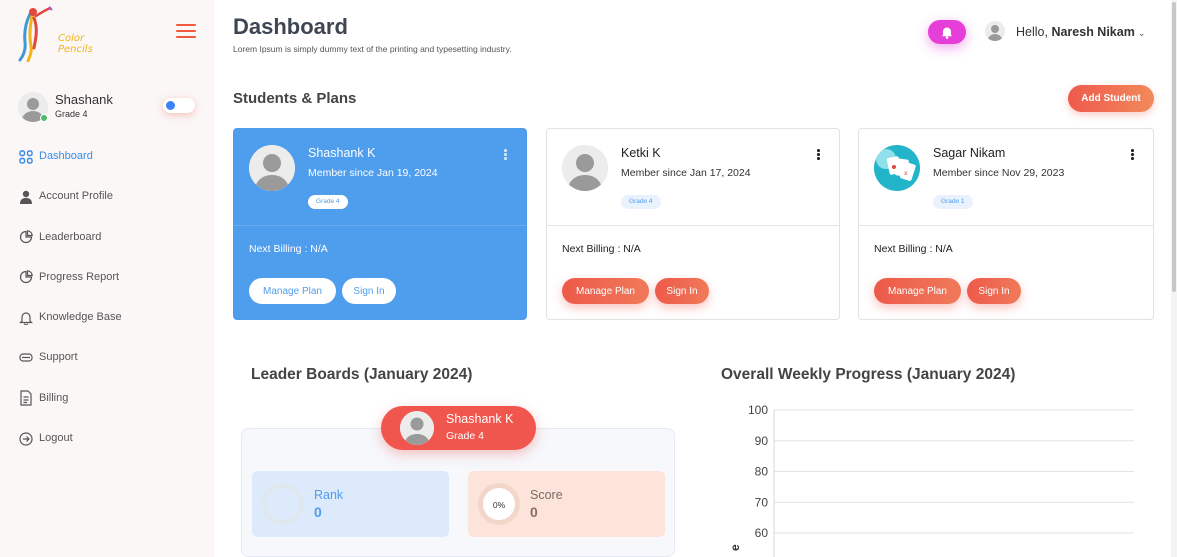  What do you see at coordinates (1032, 32) in the screenshot?
I see `greeting-text: Hello,` at bounding box center [1032, 32].